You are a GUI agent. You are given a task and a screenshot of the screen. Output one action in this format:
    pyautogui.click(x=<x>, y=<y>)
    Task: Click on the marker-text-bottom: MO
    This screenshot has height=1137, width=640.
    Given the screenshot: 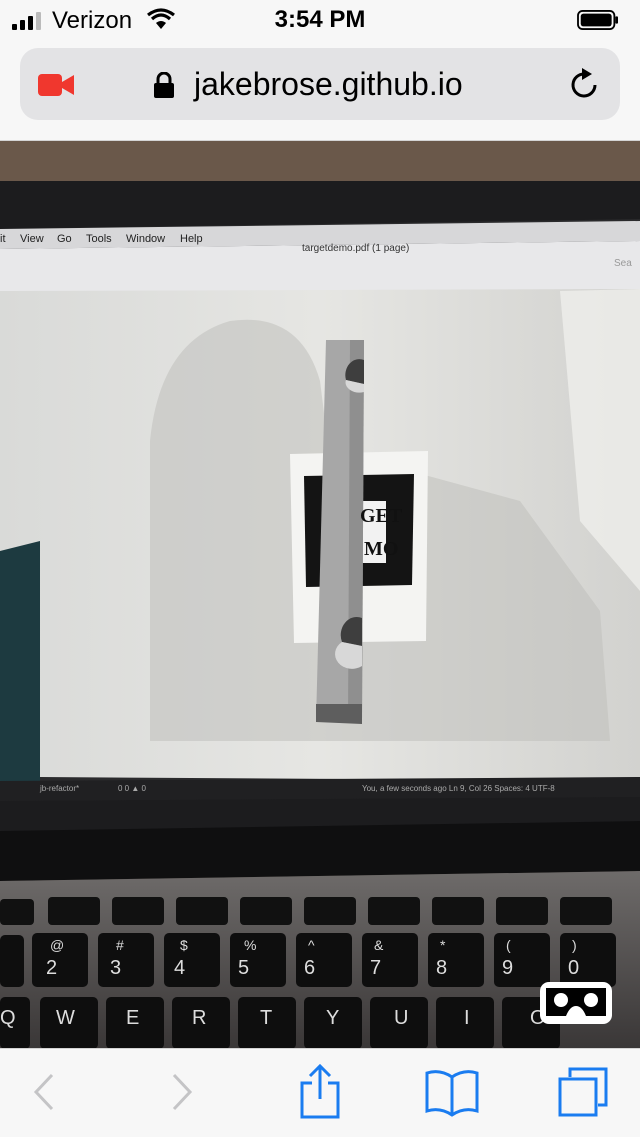 What is the action you would take?
    pyautogui.click(x=381, y=549)
    